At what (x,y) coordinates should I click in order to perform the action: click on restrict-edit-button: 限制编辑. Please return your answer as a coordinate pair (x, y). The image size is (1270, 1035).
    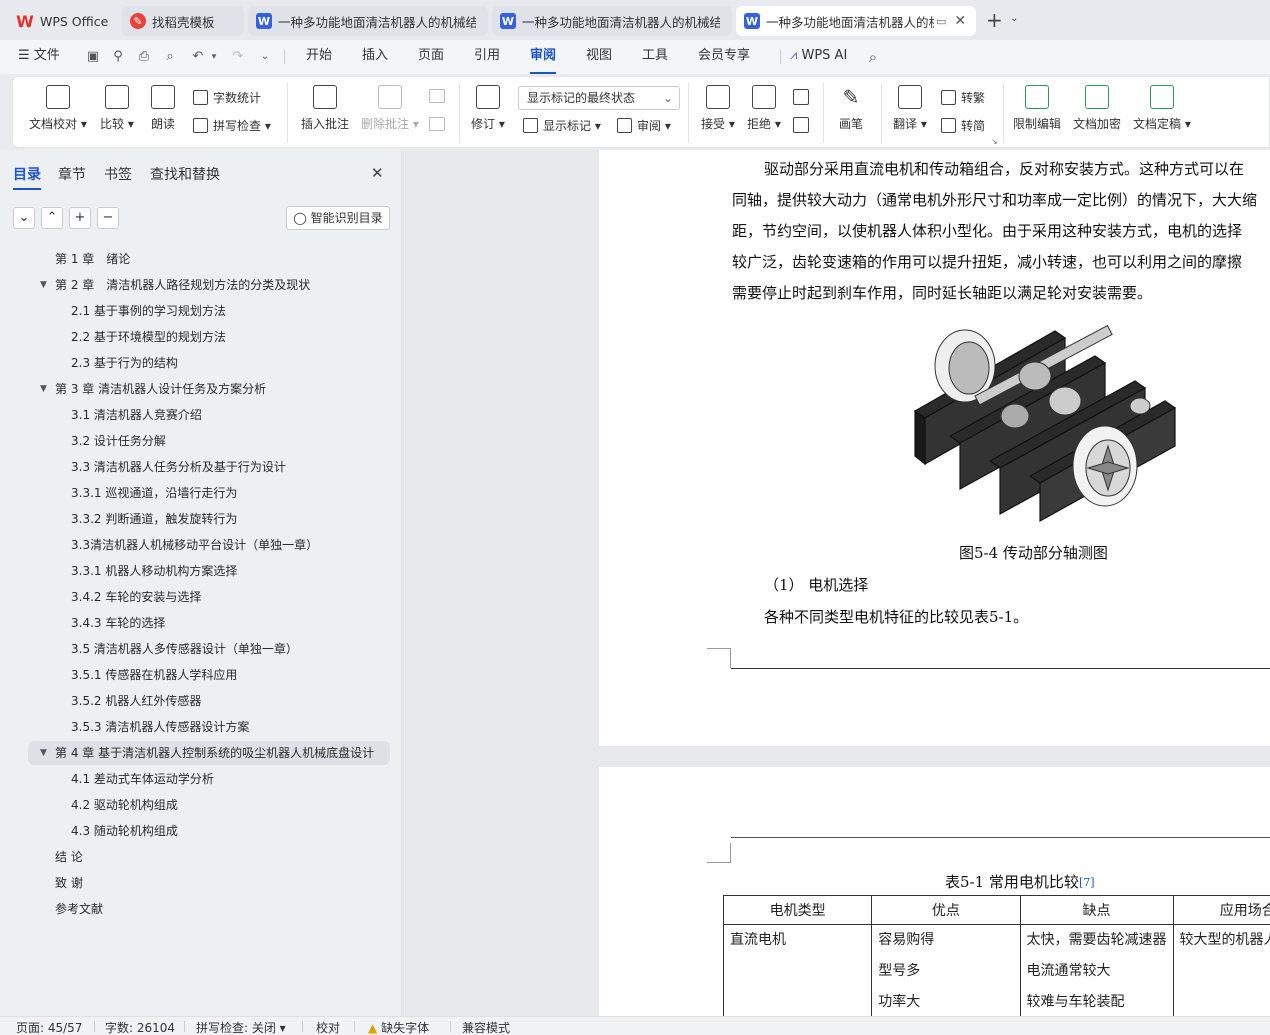
    Looking at the image, I should click on (1037, 108).